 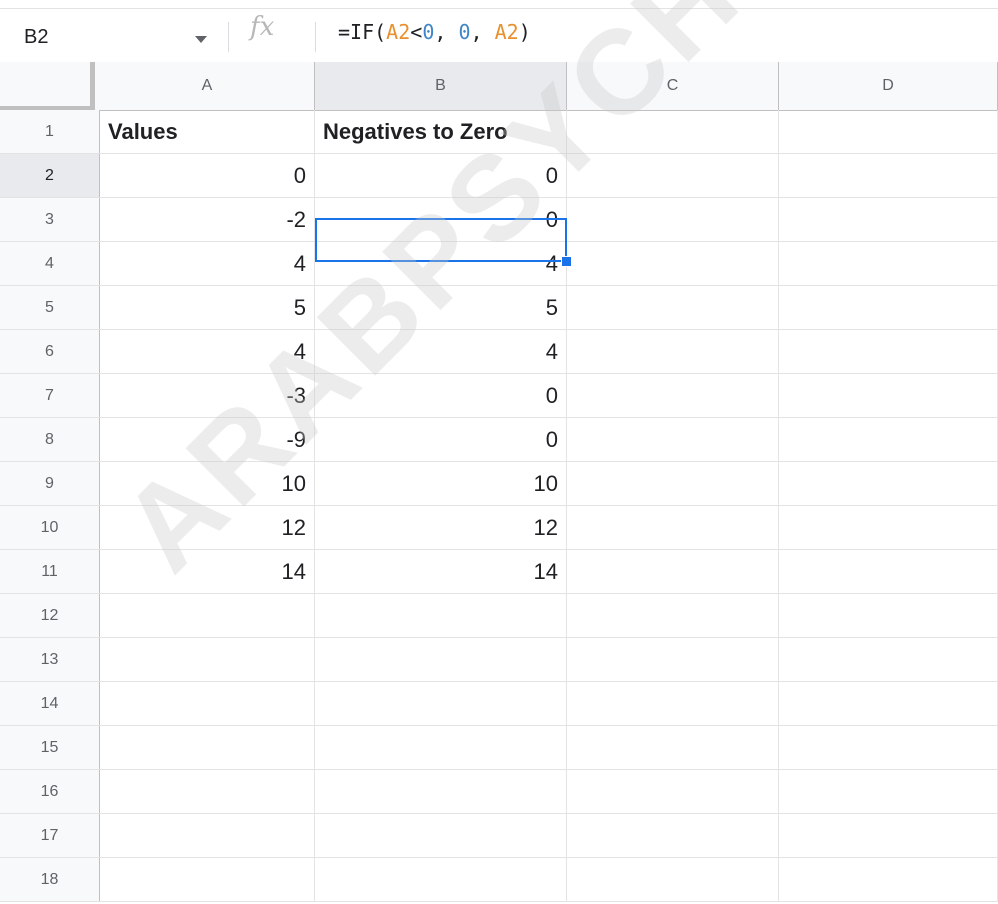 I want to click on cell-d9, so click(x=888, y=483).